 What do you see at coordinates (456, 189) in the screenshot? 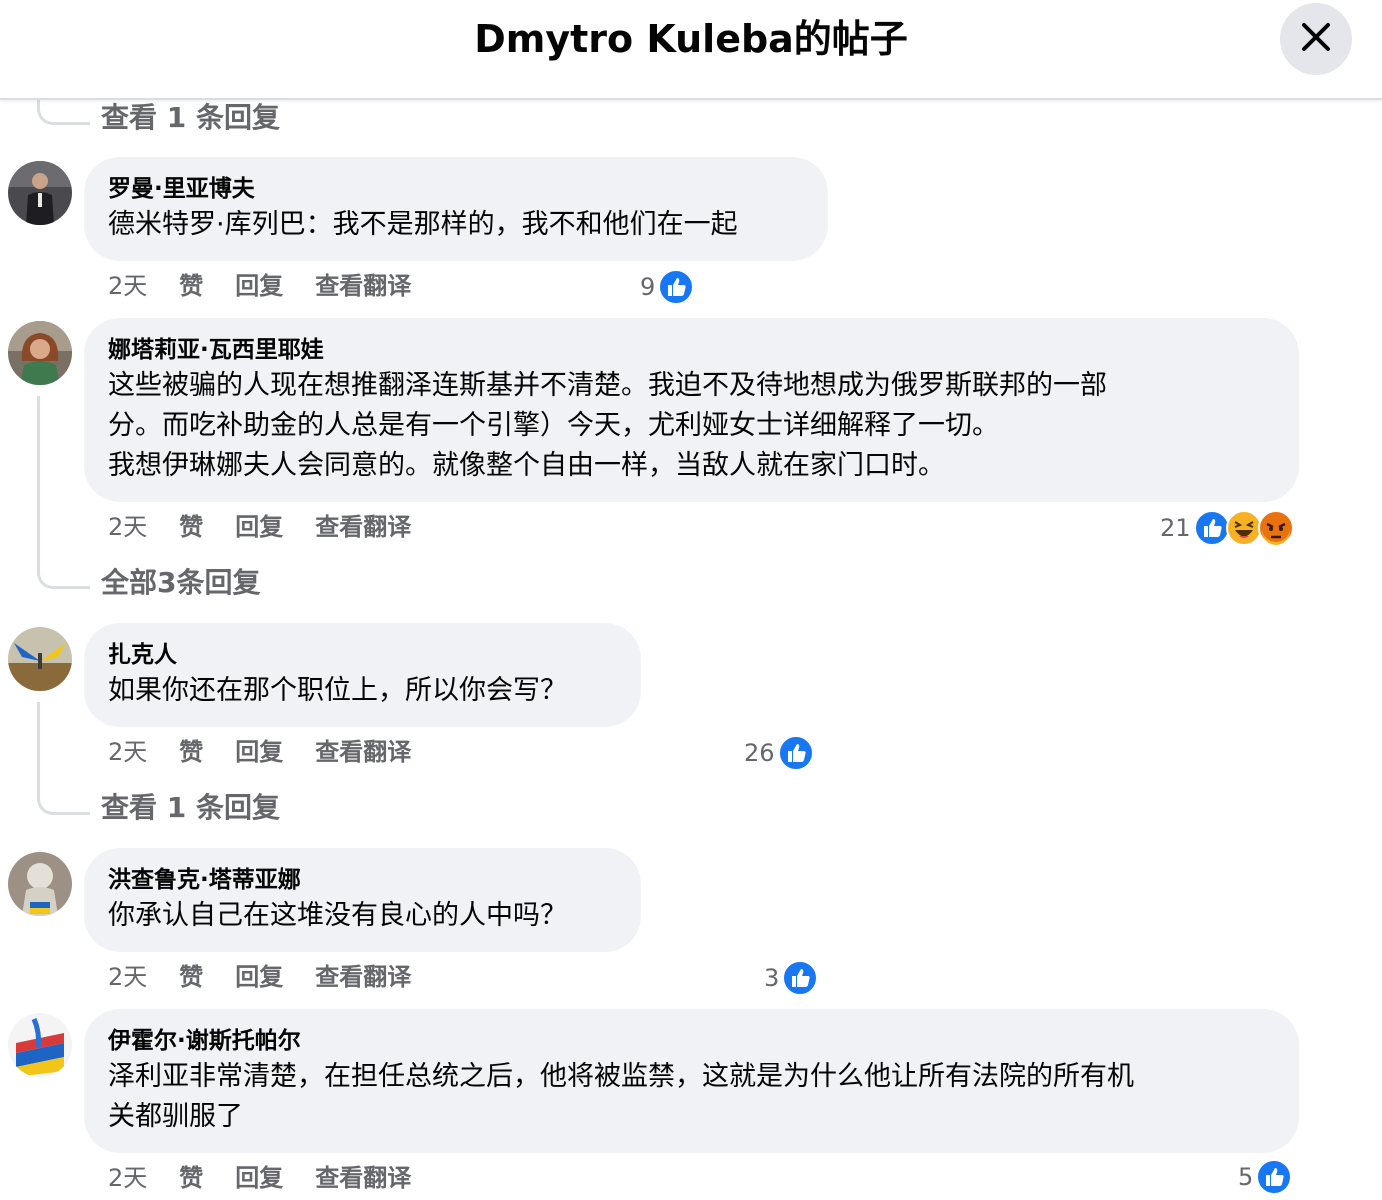
I see `comment-author: 罗曼·里亚博夫` at bounding box center [456, 189].